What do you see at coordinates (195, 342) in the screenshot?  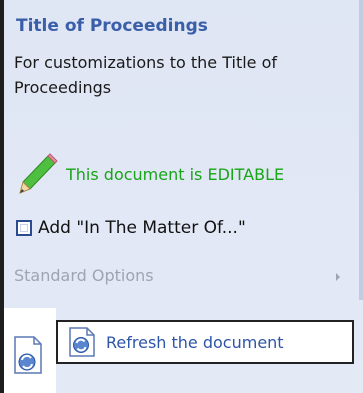 I see `refresh-document-label: Refresh the document` at bounding box center [195, 342].